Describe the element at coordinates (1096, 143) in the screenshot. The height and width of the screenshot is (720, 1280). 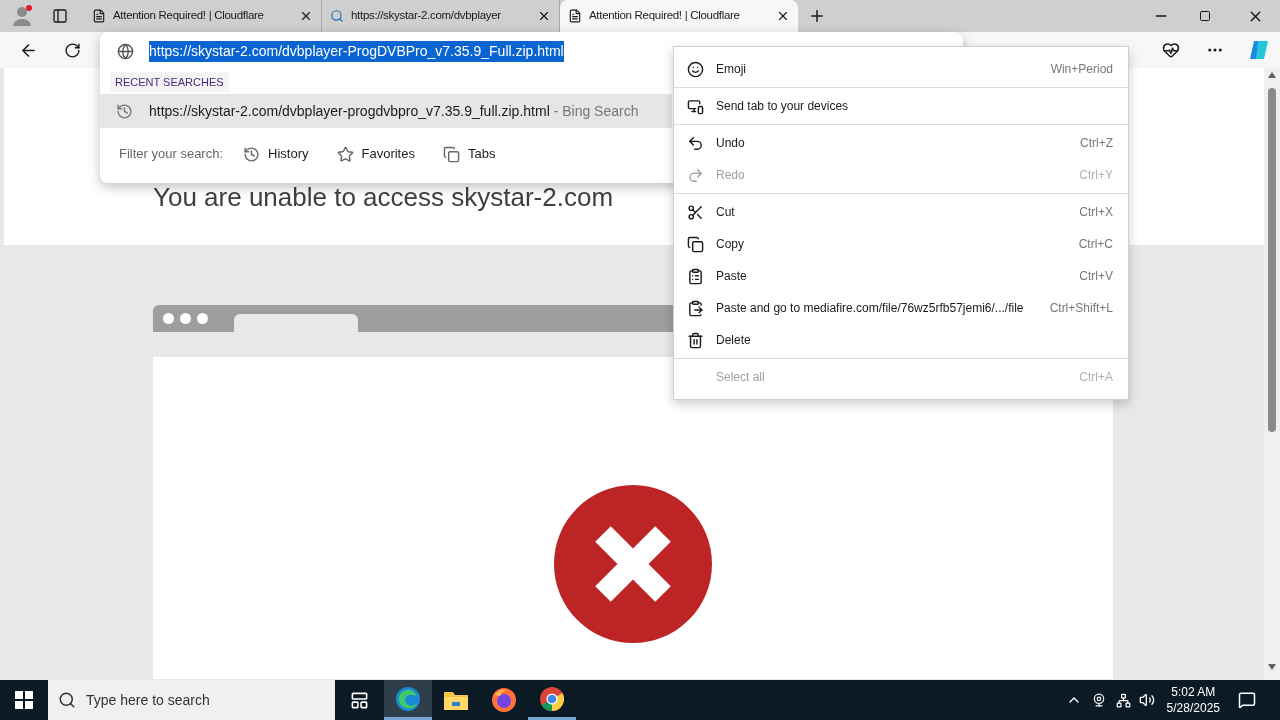
I see `shortcut-text: Ctrl+Z` at that location.